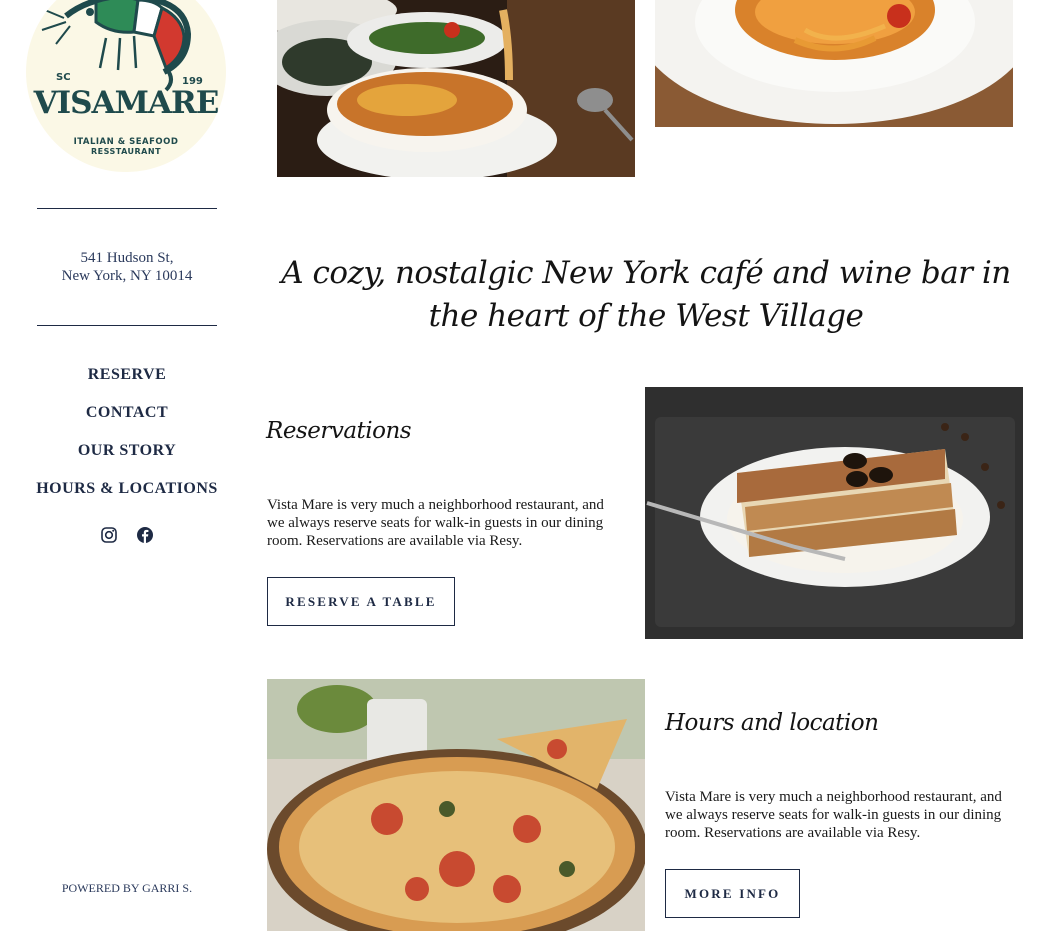 The image size is (1039, 943). I want to click on pasta-photo, so click(834, 63).